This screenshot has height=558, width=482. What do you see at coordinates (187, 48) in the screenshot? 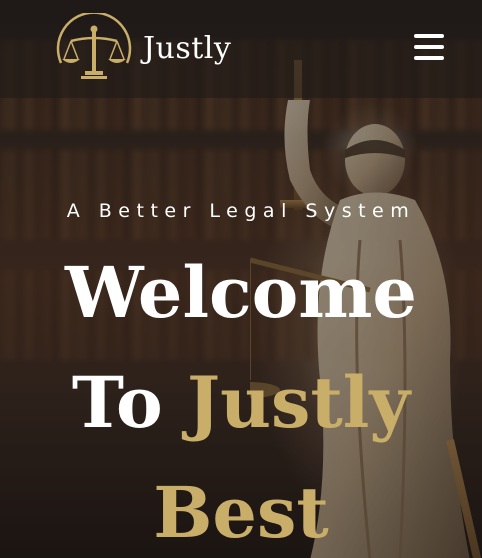
I see `brand-name: Justly` at bounding box center [187, 48].